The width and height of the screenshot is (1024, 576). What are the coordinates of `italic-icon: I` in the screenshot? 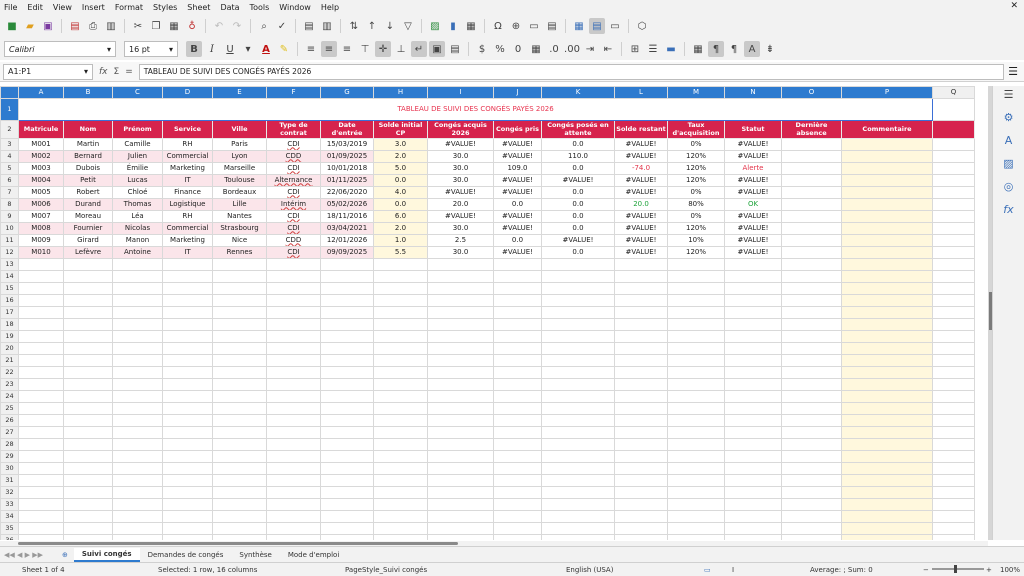 It's located at (212, 49).